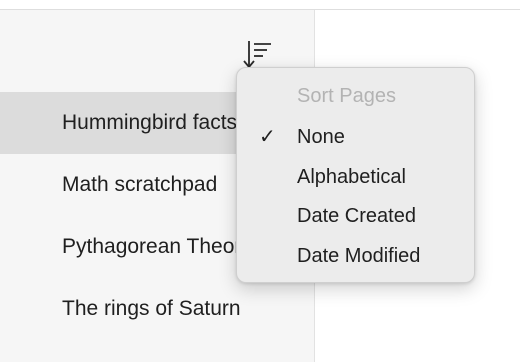 The image size is (520, 362). What do you see at coordinates (267, 137) in the screenshot?
I see `checkmark-icon: ✓` at bounding box center [267, 137].